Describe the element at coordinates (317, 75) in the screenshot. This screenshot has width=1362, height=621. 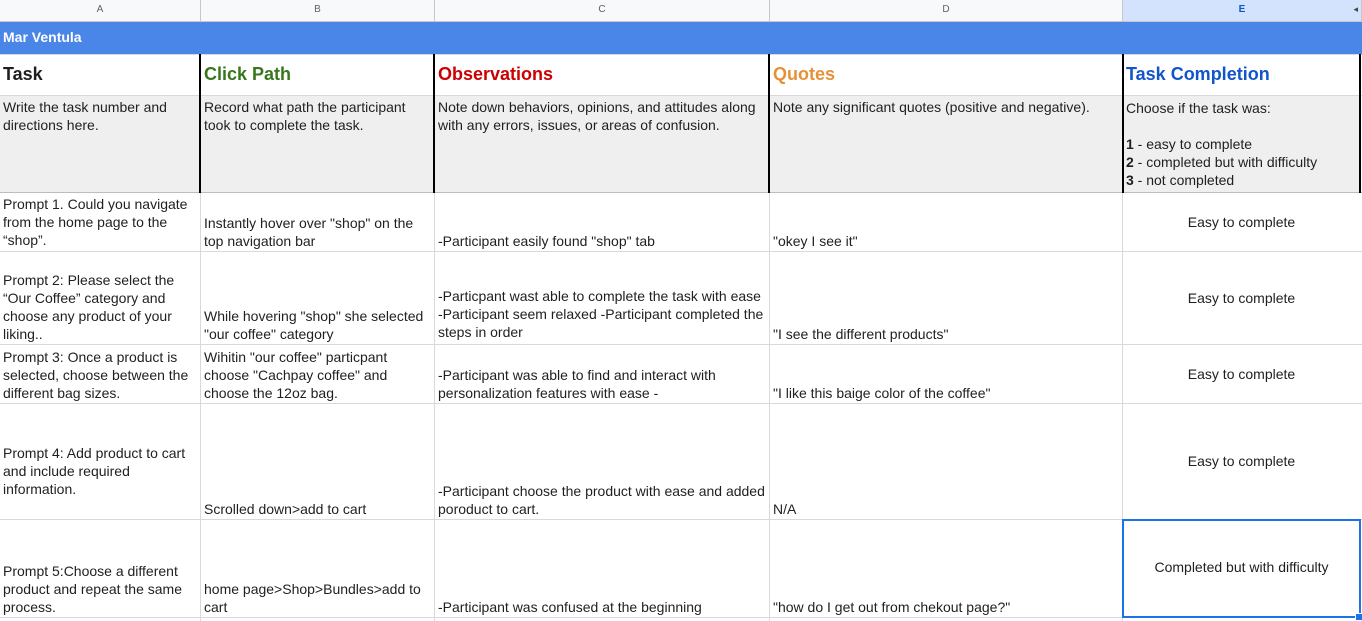
I see `header-click-path: Click Path` at that location.